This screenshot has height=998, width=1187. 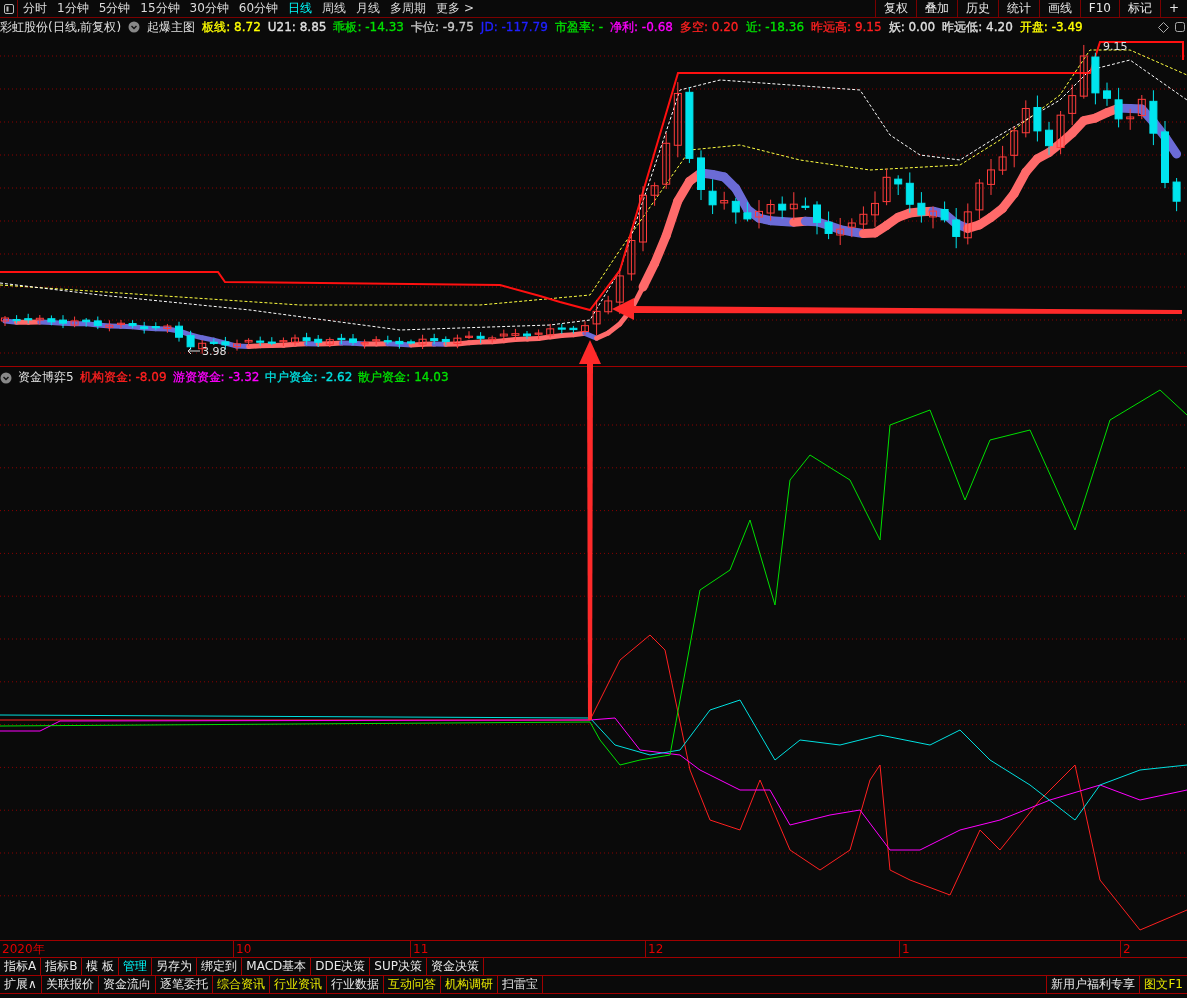 What do you see at coordinates (184, 984) in the screenshot?
I see `info-tab: 逐笔委托` at bounding box center [184, 984].